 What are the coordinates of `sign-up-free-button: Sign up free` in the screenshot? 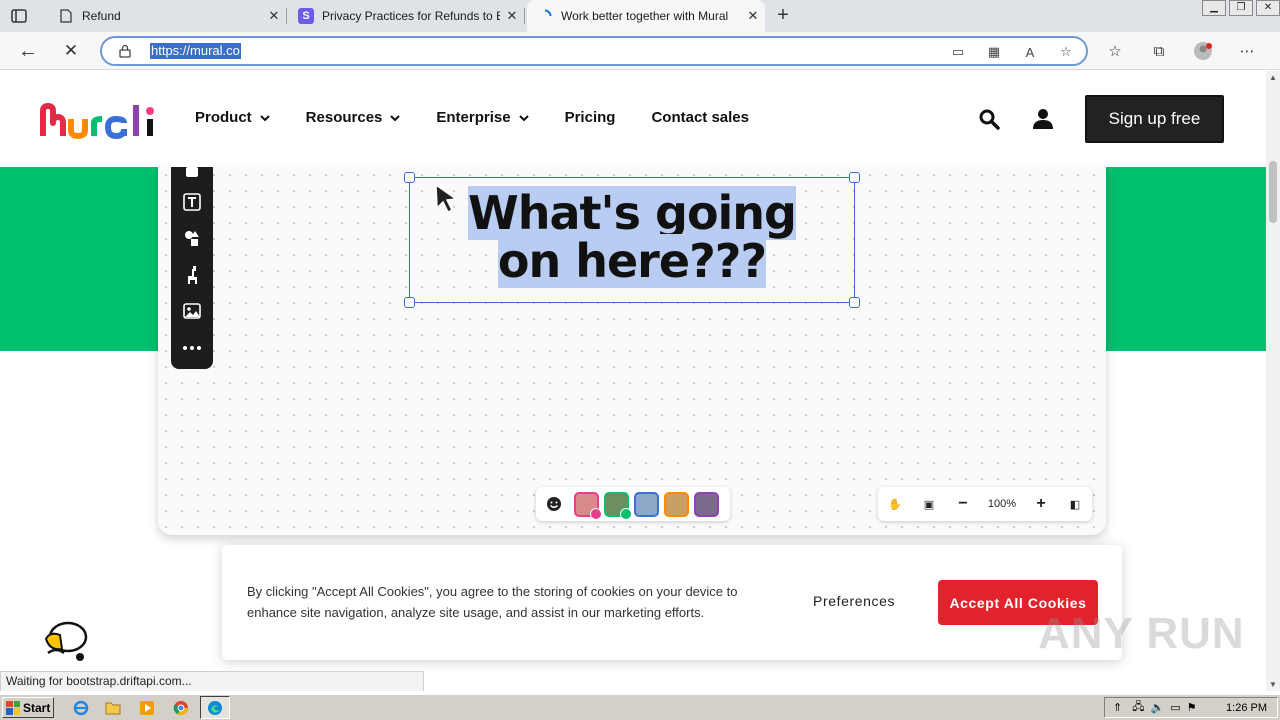 It's located at (1154, 119).